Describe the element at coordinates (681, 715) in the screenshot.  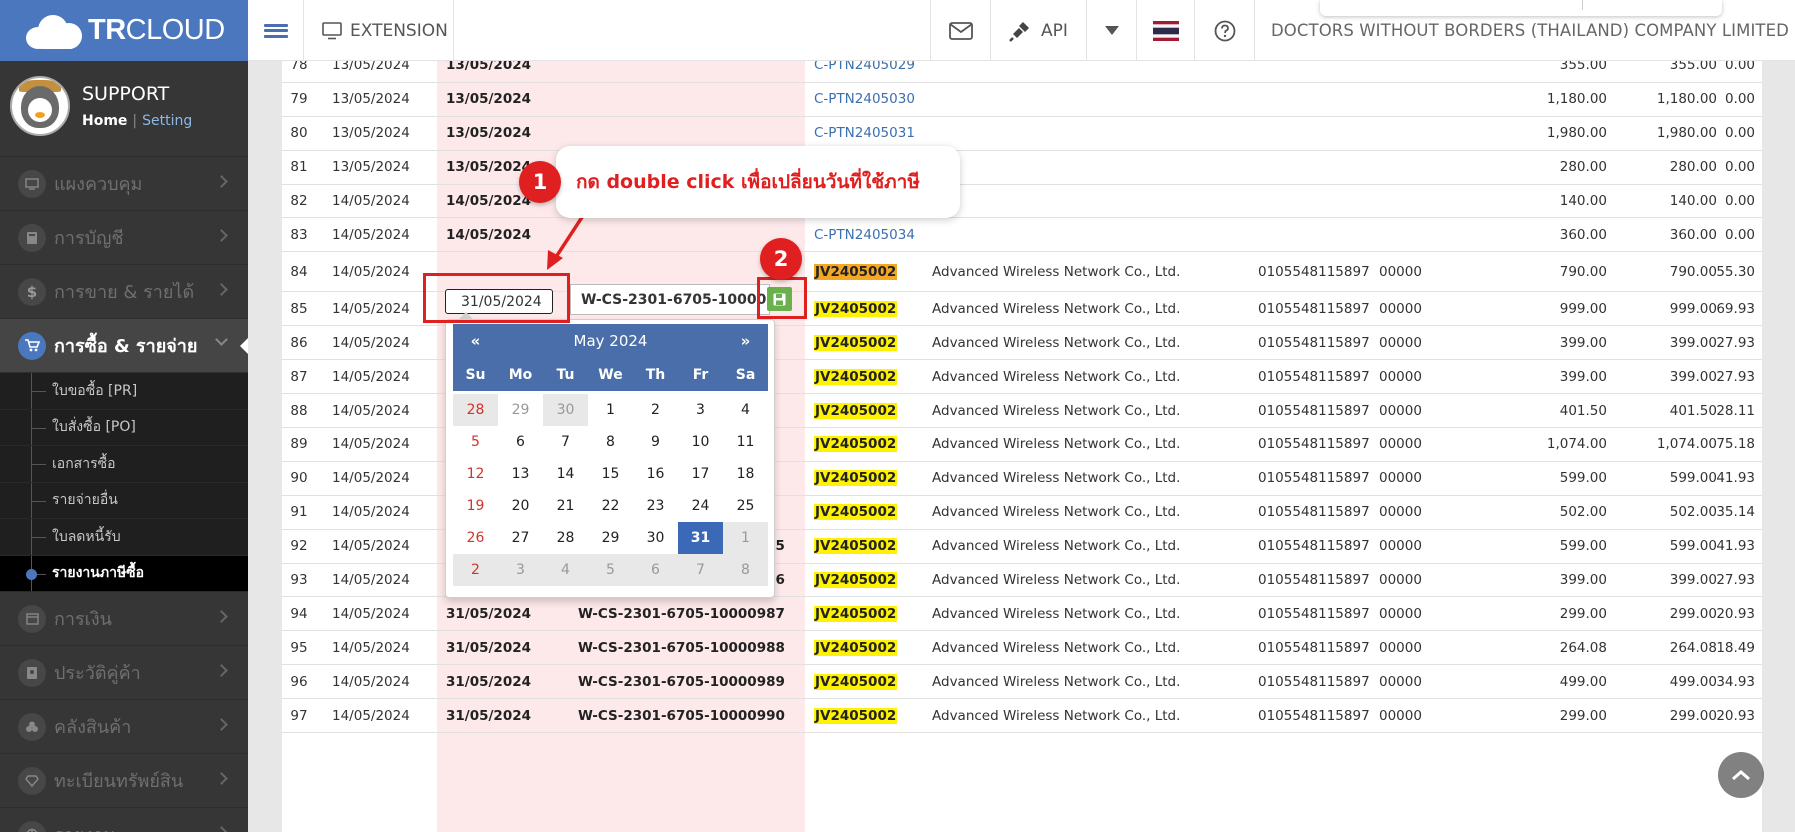
I see `reference-cell: W-CS-2301-6705-10000990` at that location.